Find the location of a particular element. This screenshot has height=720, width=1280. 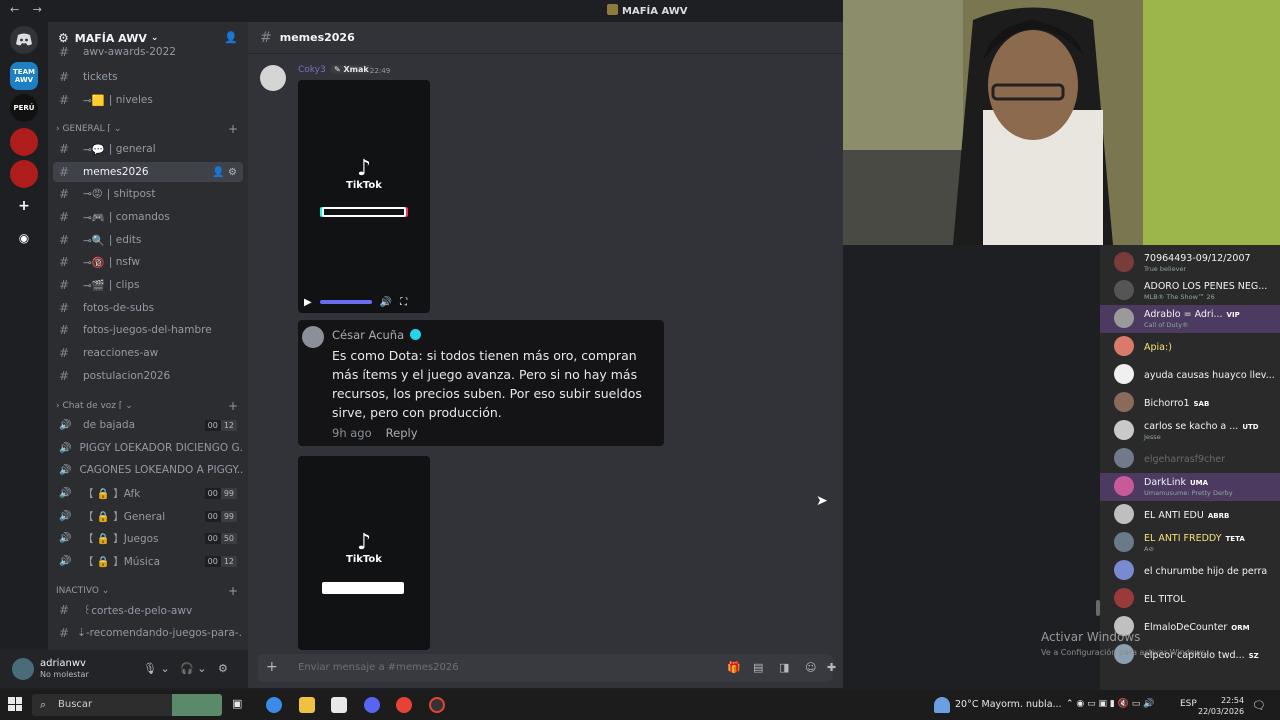

channel-awv-awards: # awv-awards-2022 is located at coordinates (148, 52).